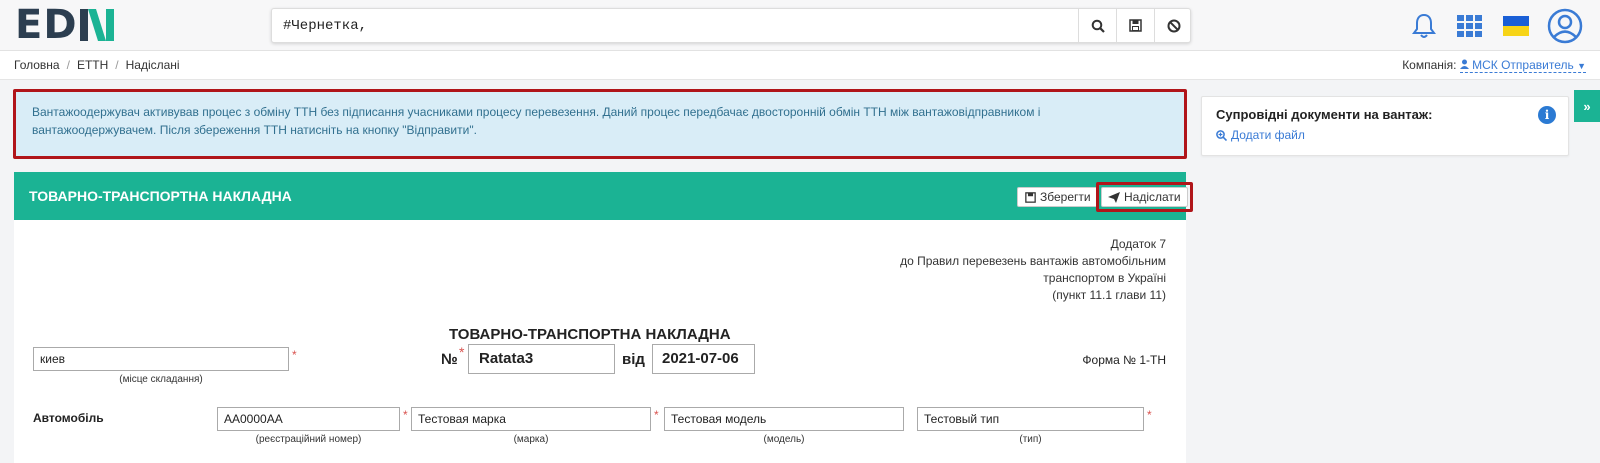  I want to click on send-label: Надіслати, so click(1152, 197).